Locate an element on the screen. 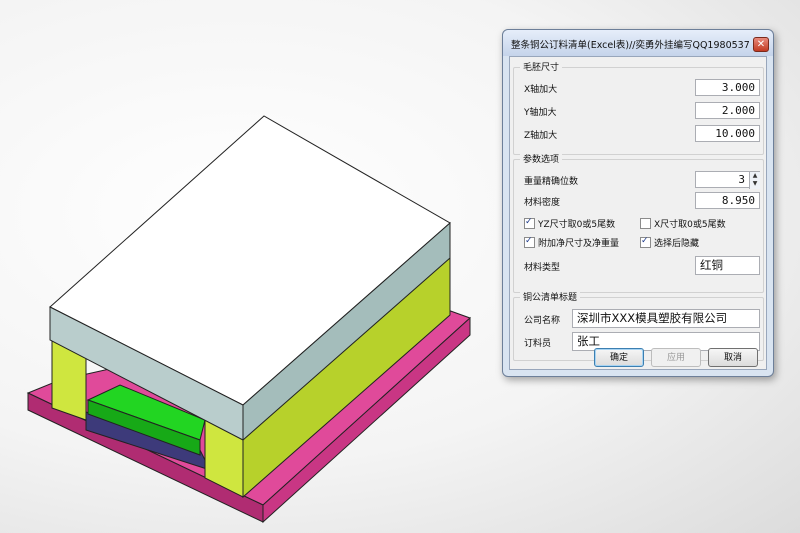 Image resolution: width=800 pixels, height=533 pixels. cancel-button: 取消 is located at coordinates (733, 357).